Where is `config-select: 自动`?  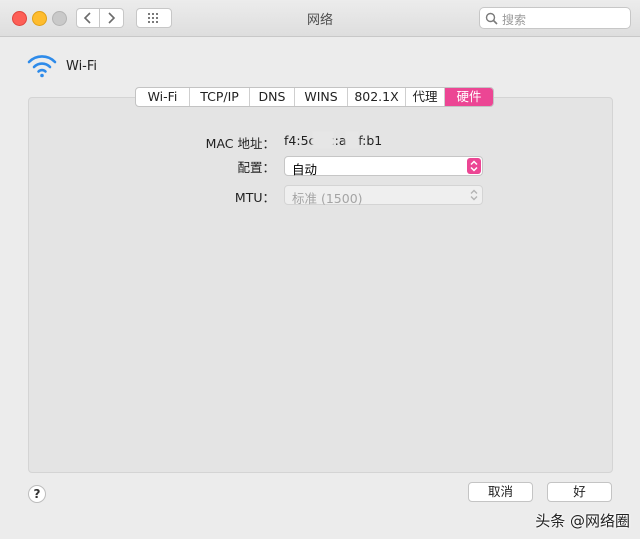 config-select: 自动 is located at coordinates (383, 166).